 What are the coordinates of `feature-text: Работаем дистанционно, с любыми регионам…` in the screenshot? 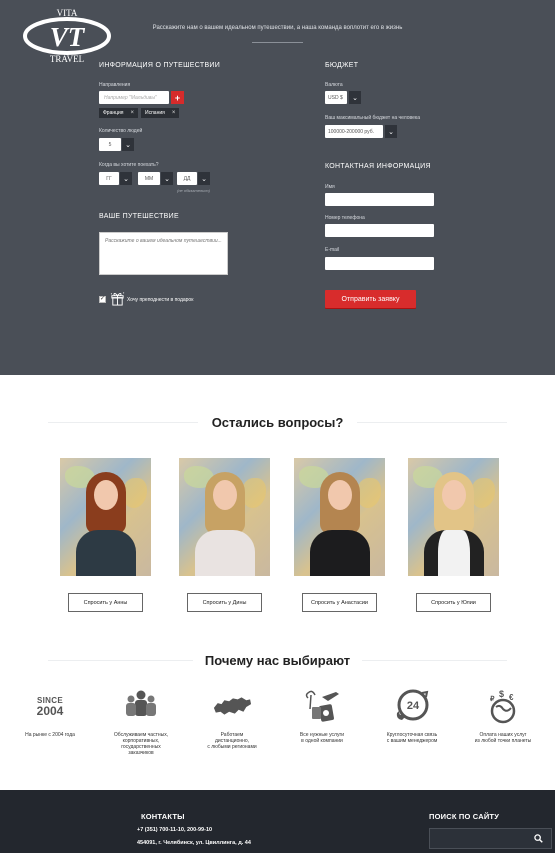 It's located at (232, 741).